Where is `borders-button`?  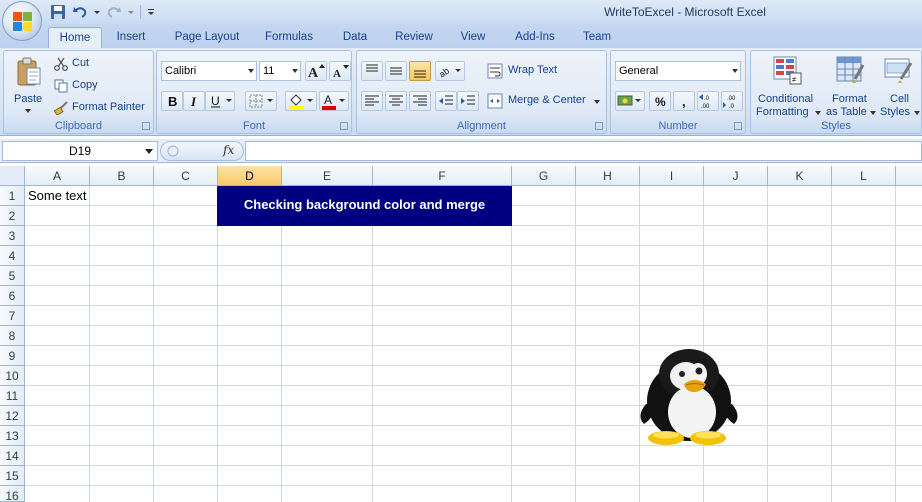
borders-button is located at coordinates (261, 101).